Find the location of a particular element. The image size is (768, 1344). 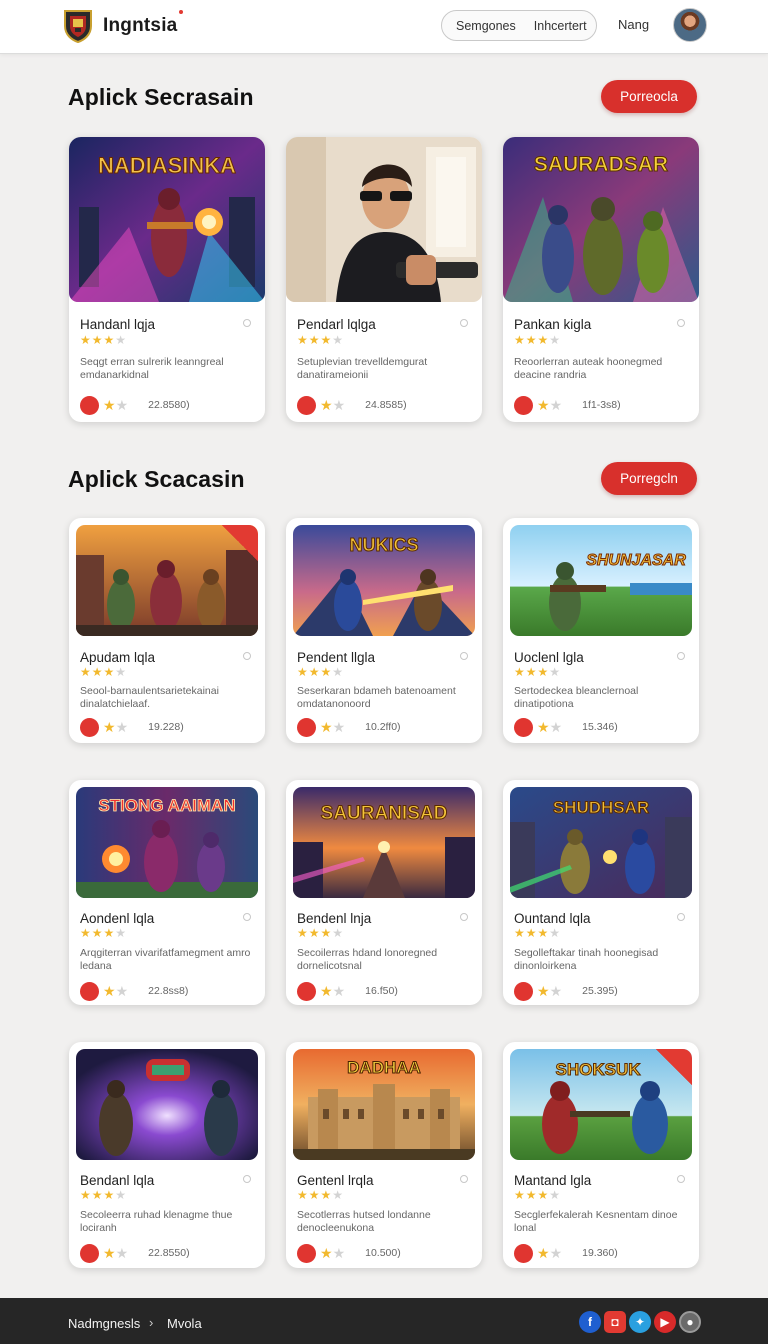

profile-icon: ● is located at coordinates (690, 1322).